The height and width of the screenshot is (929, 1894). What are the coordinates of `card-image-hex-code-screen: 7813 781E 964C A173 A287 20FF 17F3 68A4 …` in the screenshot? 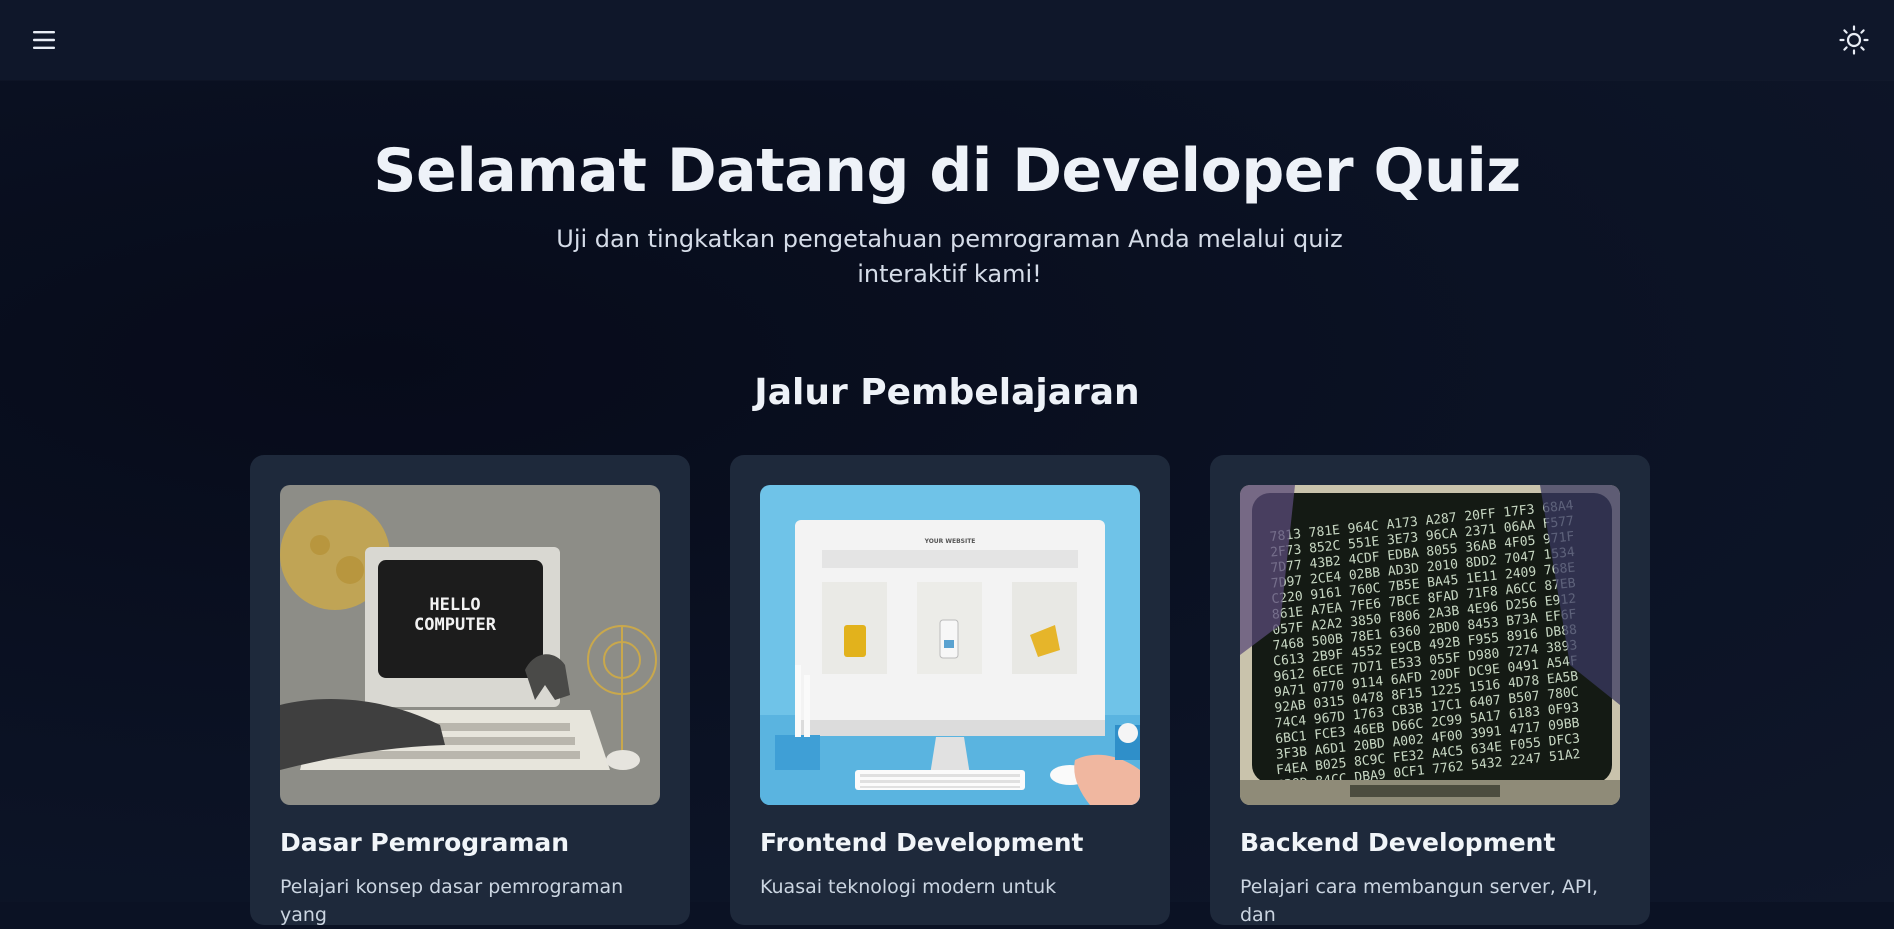 It's located at (1430, 645).